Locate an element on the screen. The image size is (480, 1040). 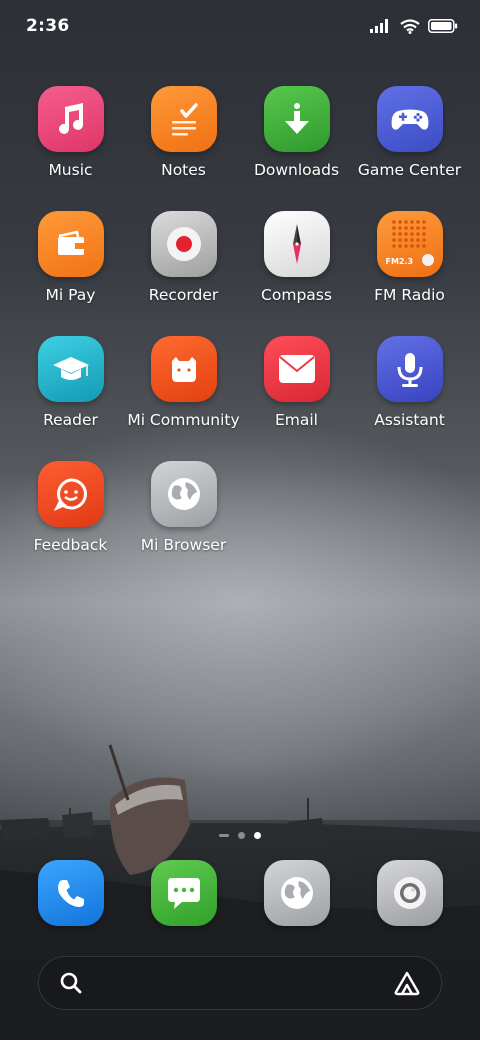
app-label: Notes is located at coordinates (183, 170).